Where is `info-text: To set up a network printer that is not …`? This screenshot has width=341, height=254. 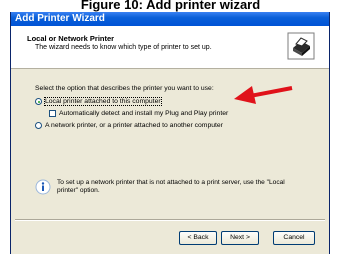
info-text: To set up a network printer that is not … is located at coordinates (171, 186).